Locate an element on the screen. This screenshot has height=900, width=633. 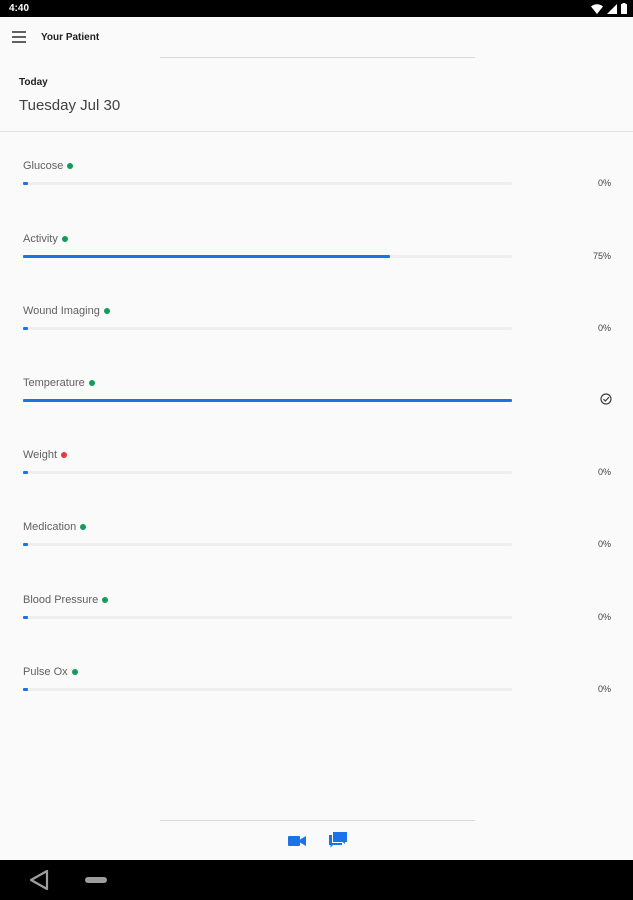
metric-medication: Medication 0% is located at coordinates (316, 551).